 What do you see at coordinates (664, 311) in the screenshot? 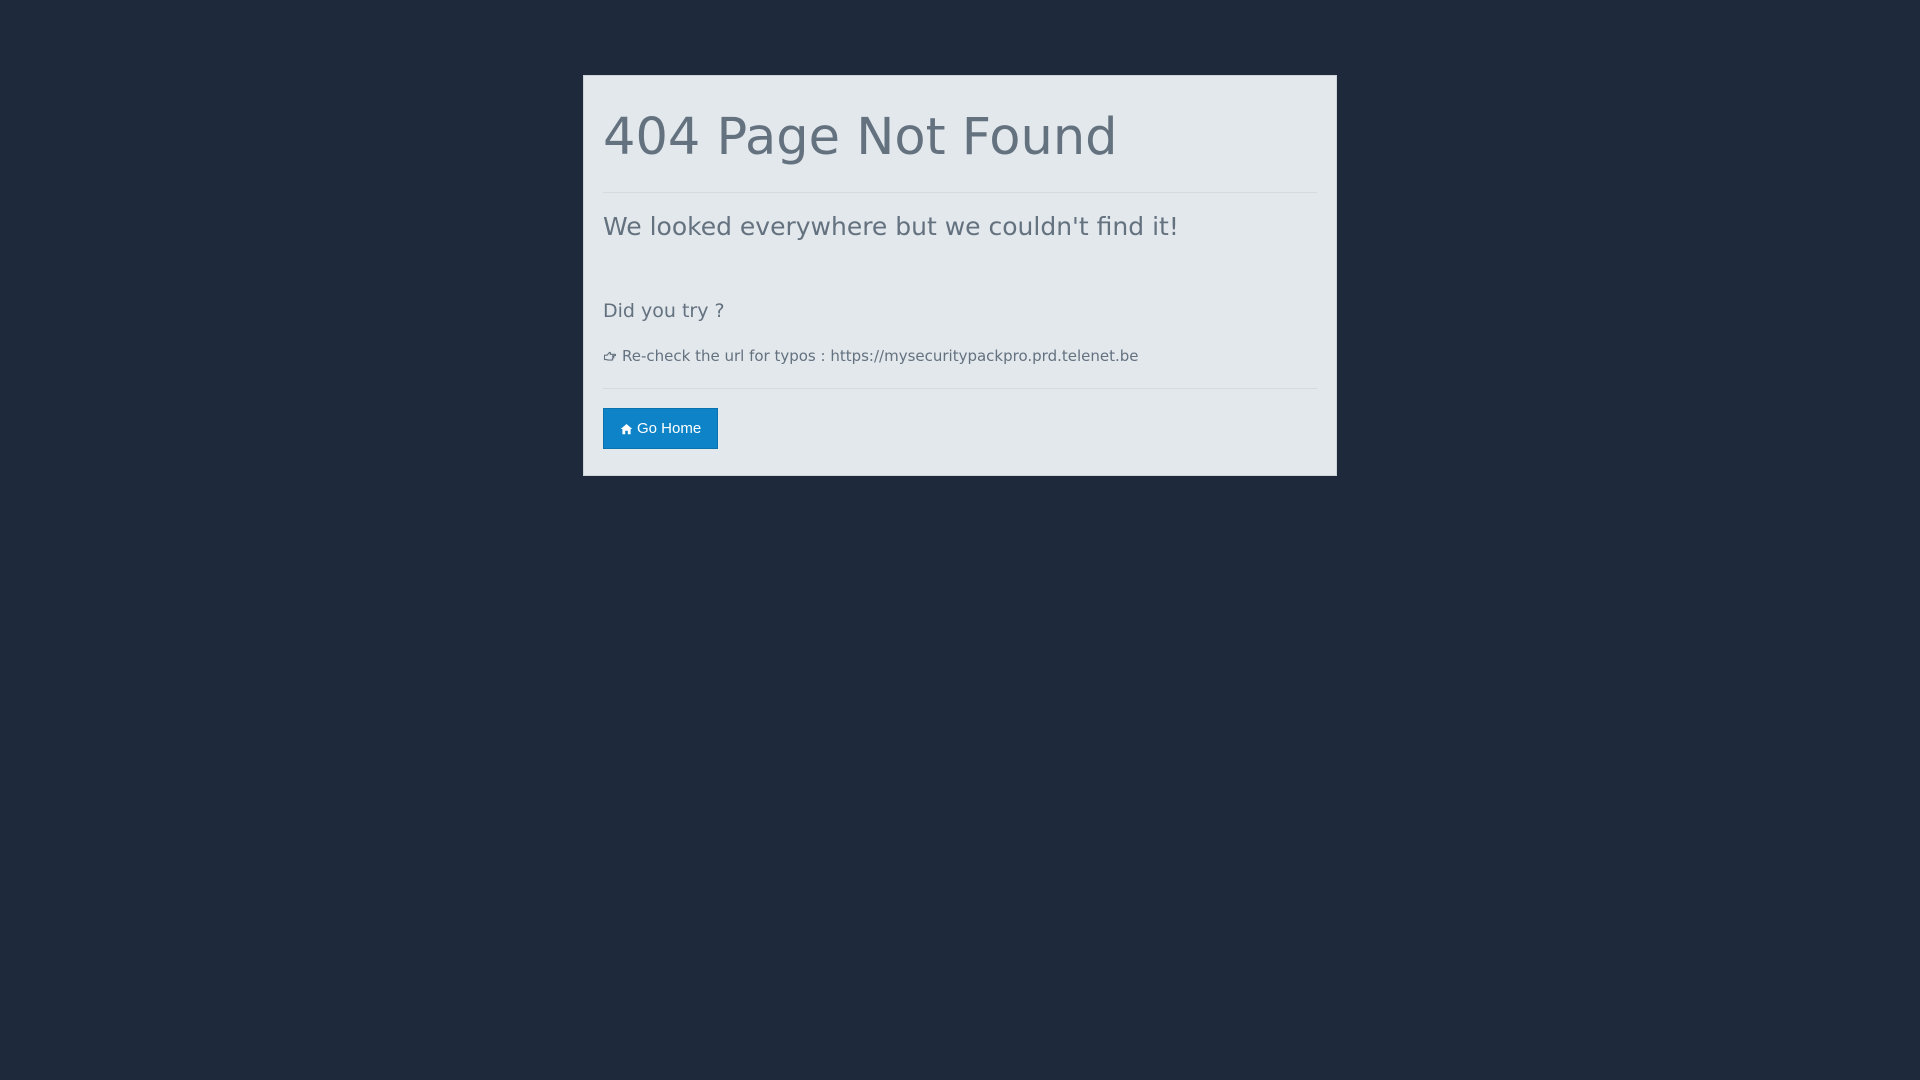
I see `suggestions-heading: Did you try ?` at bounding box center [664, 311].